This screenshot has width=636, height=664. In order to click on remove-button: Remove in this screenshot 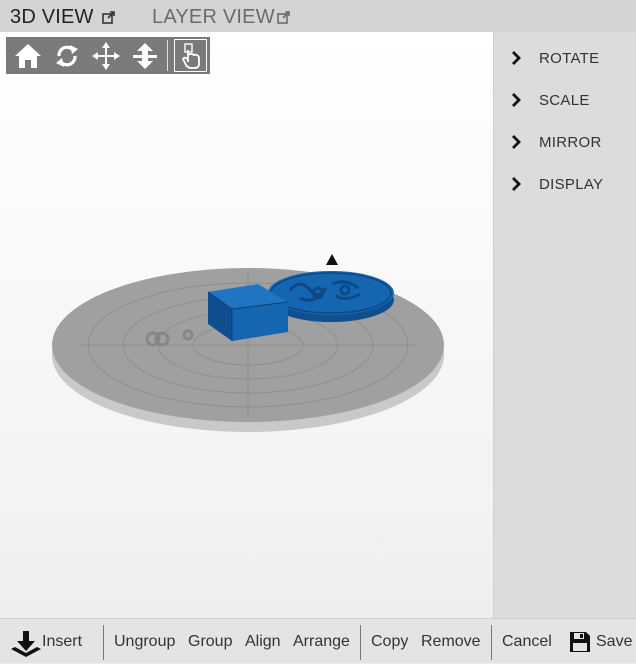, I will do `click(451, 641)`.